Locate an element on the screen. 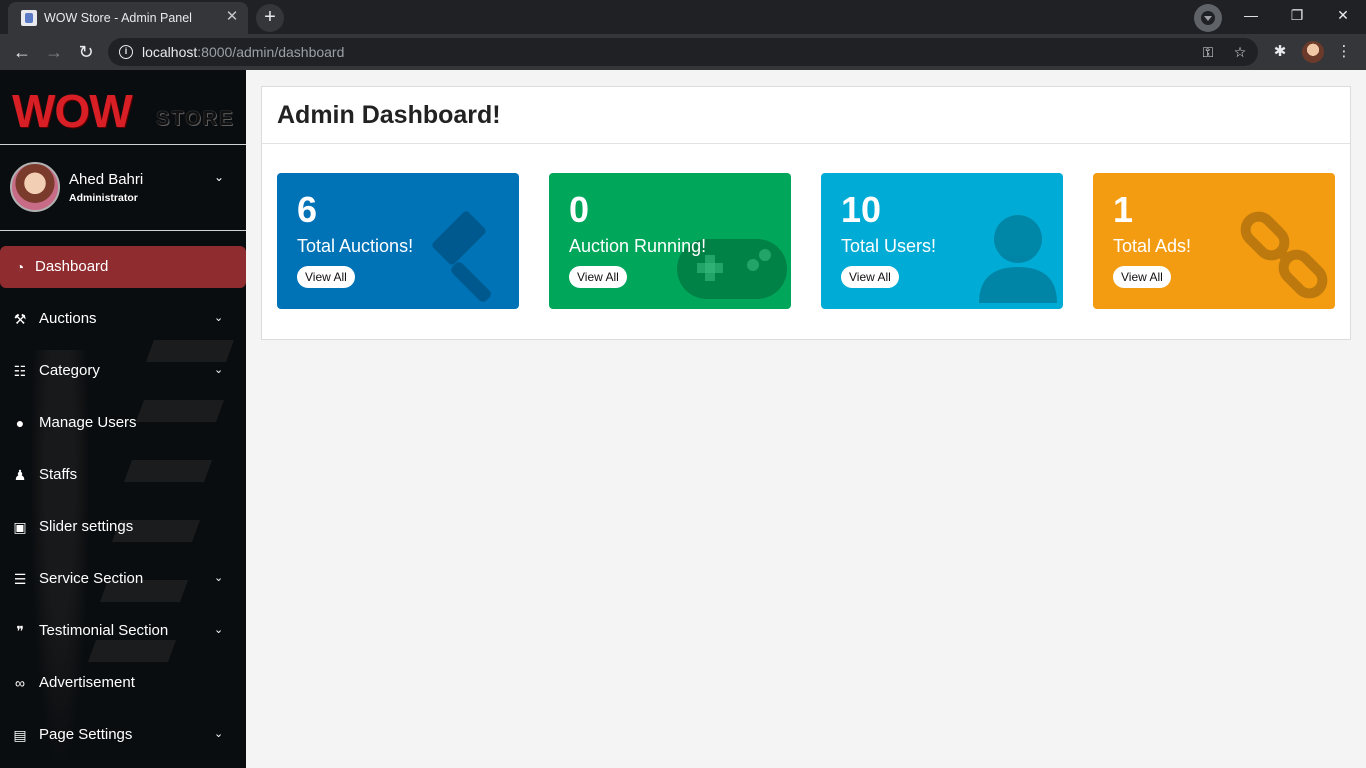 The height and width of the screenshot is (768, 1366). new-tab-button: + is located at coordinates (270, 18).